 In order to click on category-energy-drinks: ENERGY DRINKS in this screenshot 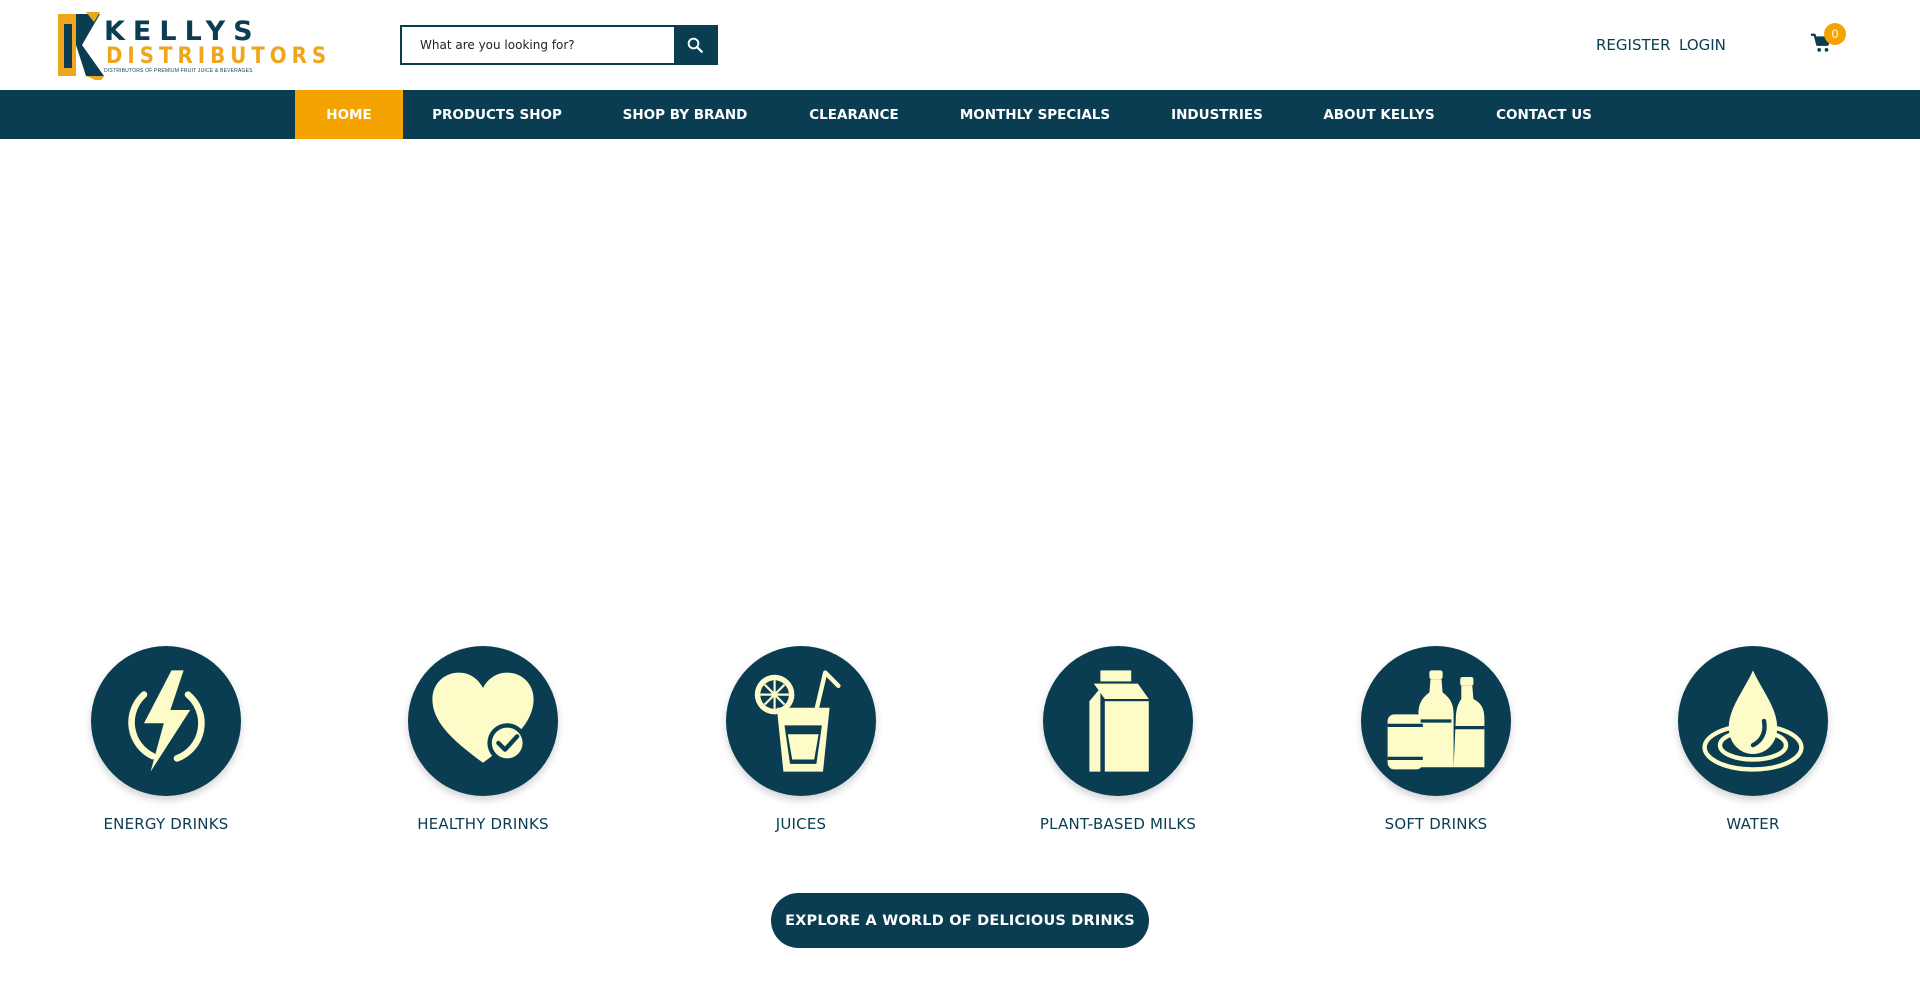, I will do `click(166, 739)`.